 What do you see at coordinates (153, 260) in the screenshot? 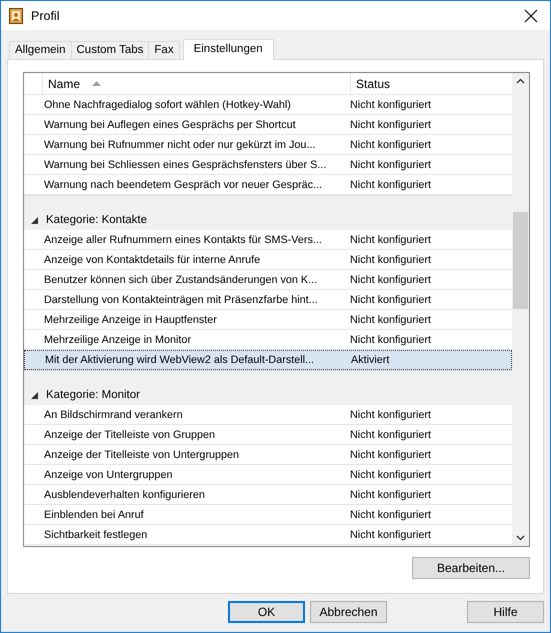
I see `setting-name: Anzeige von Kontaktdetails für interne Anrufe` at bounding box center [153, 260].